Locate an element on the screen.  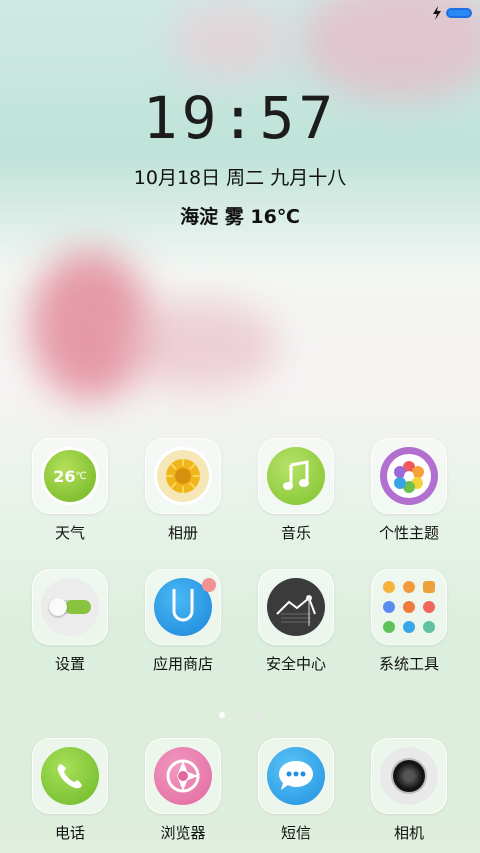
music-icon is located at coordinates (296, 476).